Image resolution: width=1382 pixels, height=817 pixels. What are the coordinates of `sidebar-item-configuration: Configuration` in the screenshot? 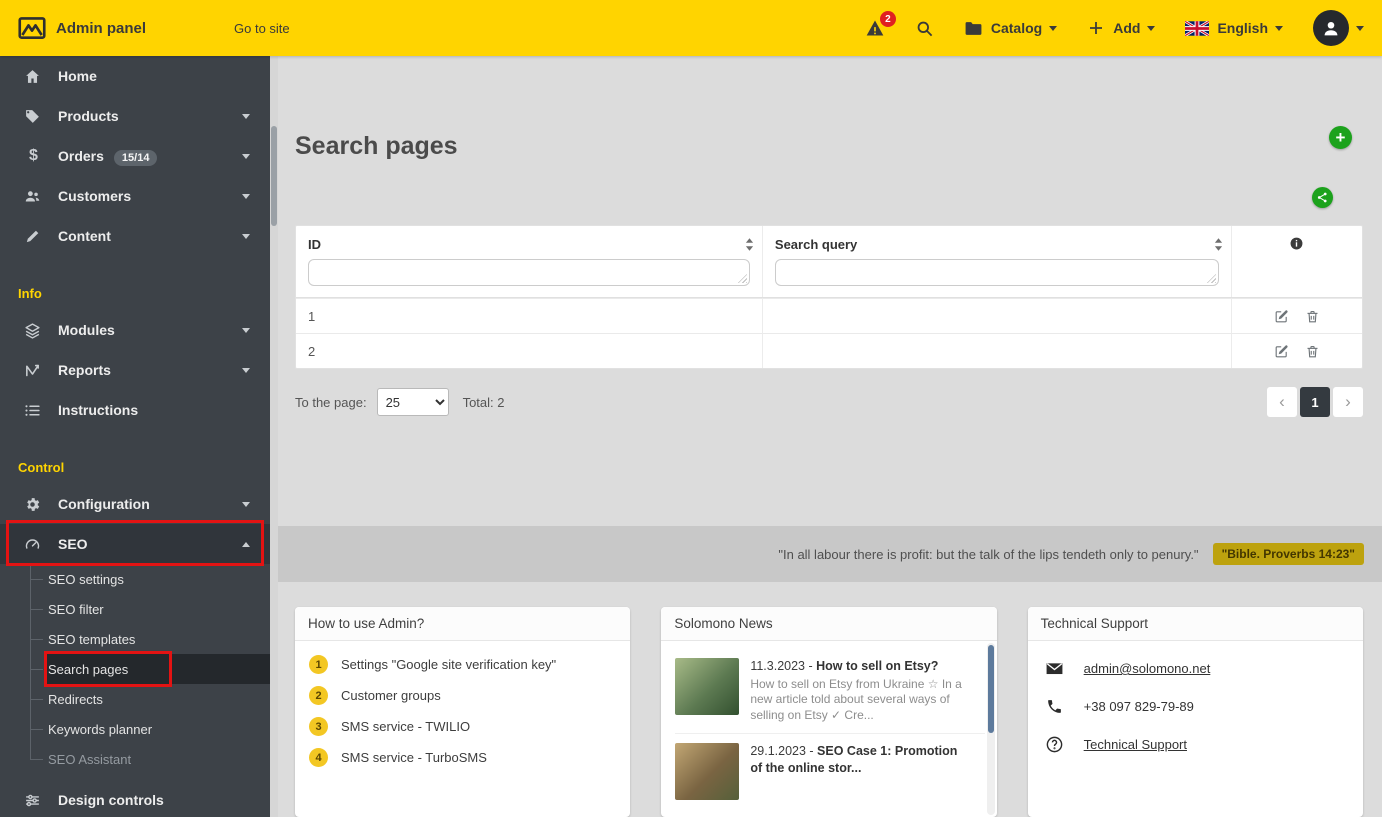 It's located at (135, 504).